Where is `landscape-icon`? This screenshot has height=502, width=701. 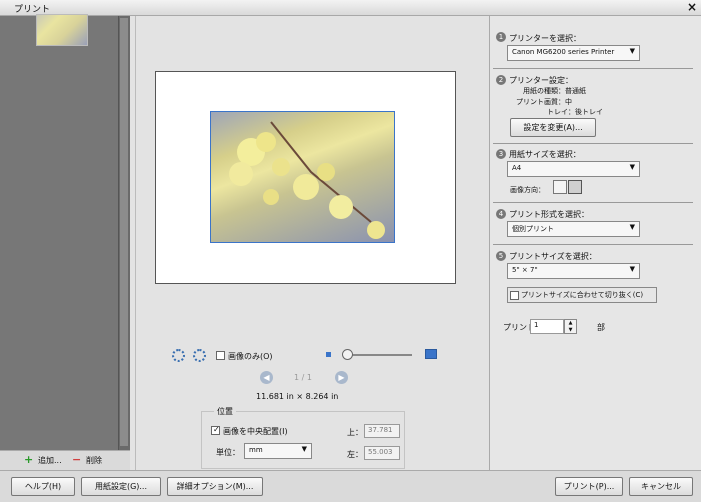 landscape-icon is located at coordinates (575, 187).